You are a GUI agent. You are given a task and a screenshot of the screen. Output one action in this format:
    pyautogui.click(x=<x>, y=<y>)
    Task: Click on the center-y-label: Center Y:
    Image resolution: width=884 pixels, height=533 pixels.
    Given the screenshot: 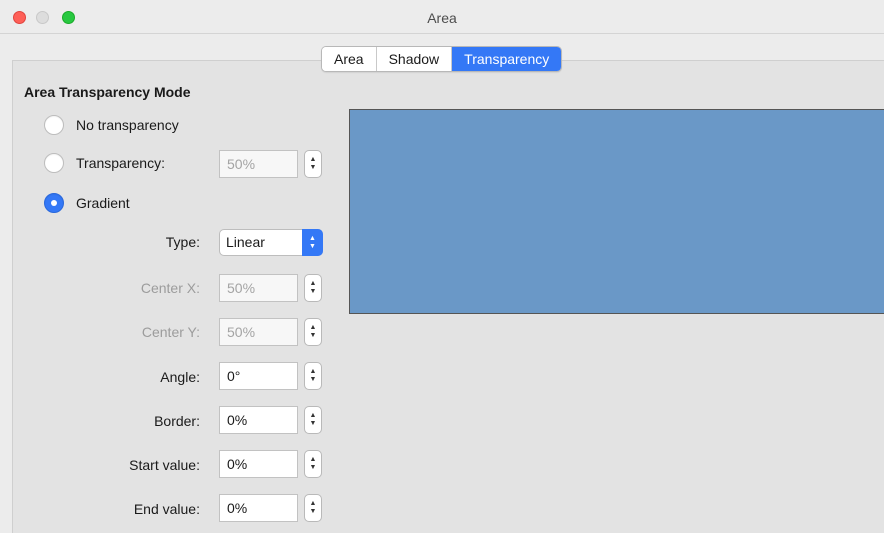 What is the action you would take?
    pyautogui.click(x=170, y=332)
    